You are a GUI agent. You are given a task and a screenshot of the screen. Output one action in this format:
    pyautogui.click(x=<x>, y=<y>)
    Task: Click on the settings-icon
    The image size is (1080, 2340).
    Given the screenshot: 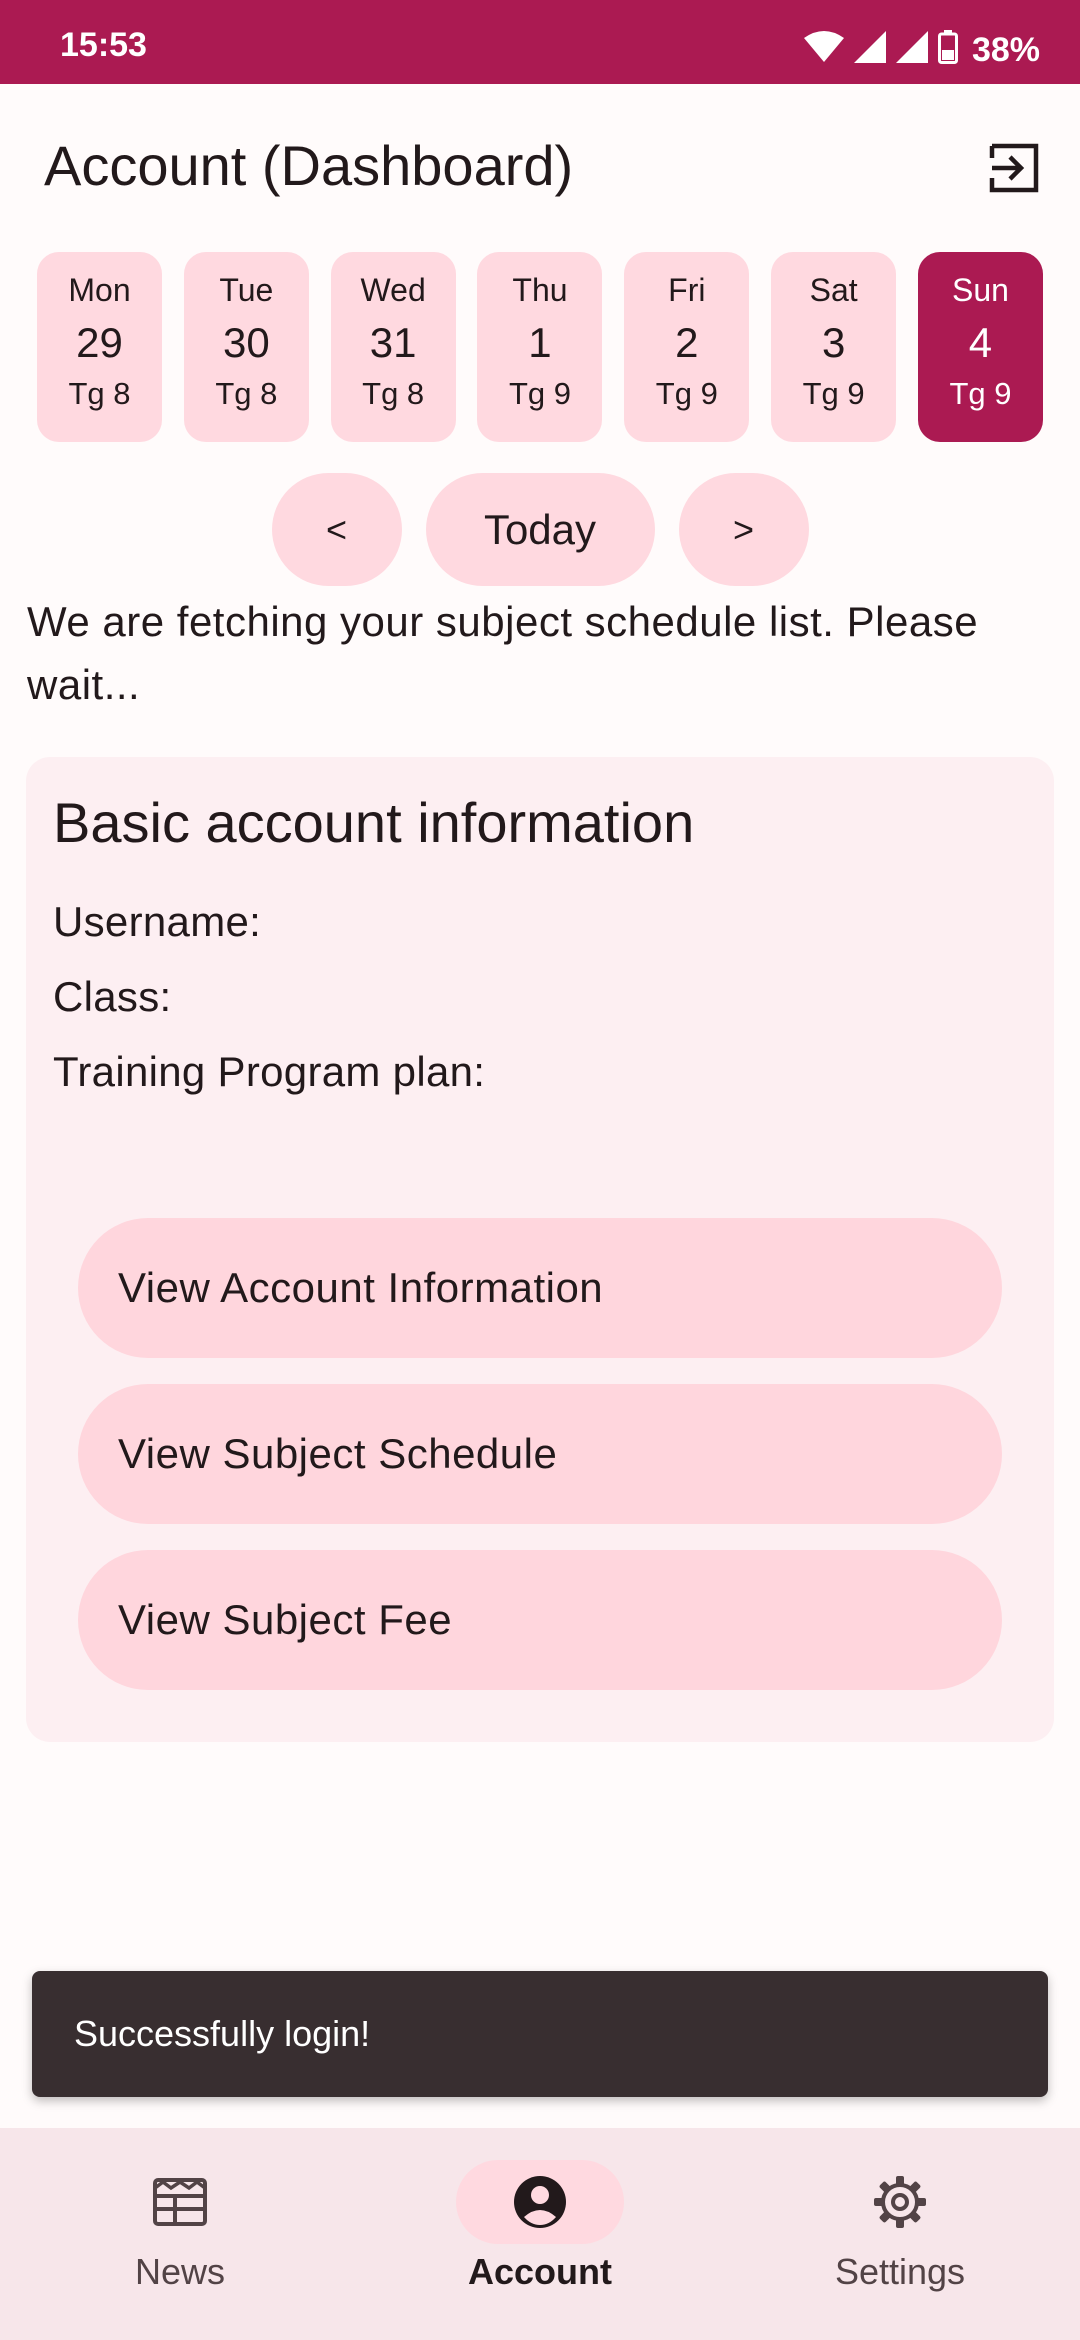 What is the action you would take?
    pyautogui.click(x=900, y=2202)
    